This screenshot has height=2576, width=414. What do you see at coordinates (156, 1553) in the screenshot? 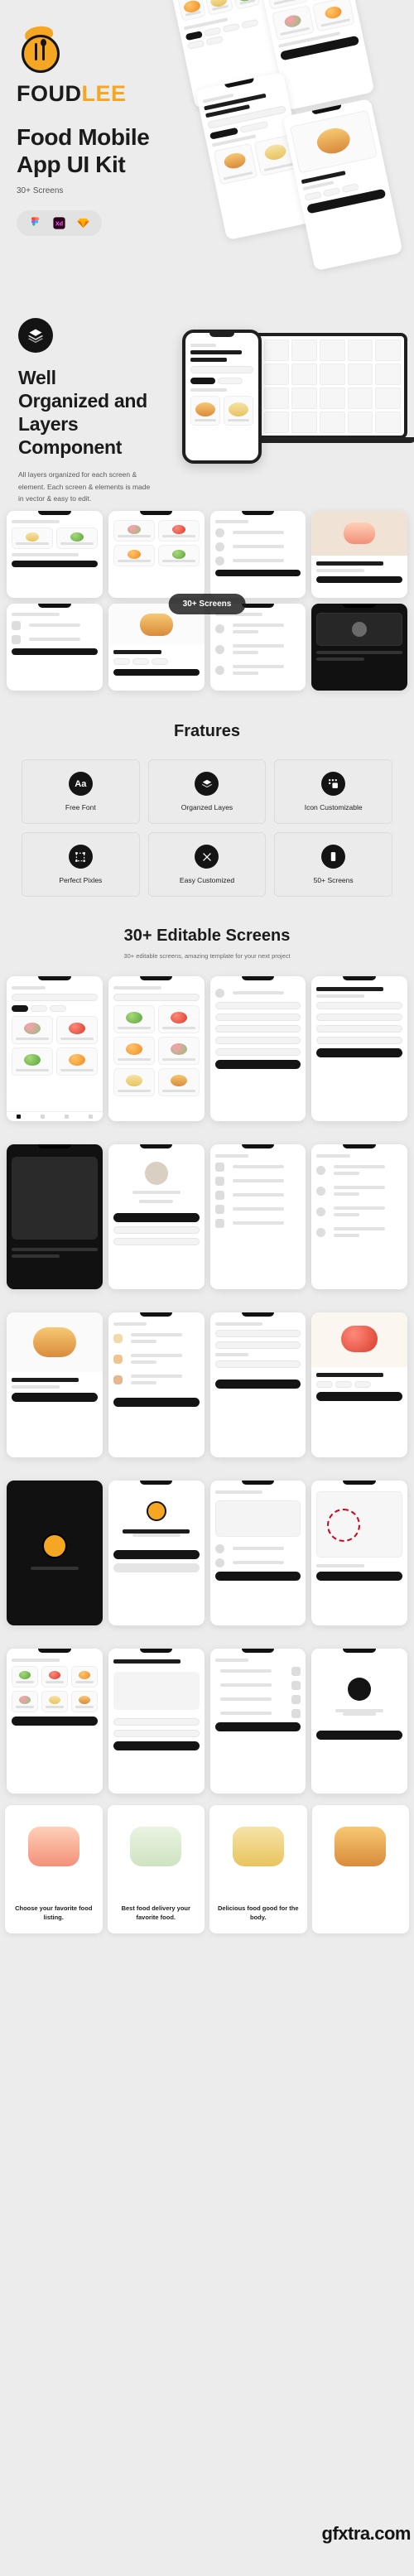
I see `screen-welcome` at bounding box center [156, 1553].